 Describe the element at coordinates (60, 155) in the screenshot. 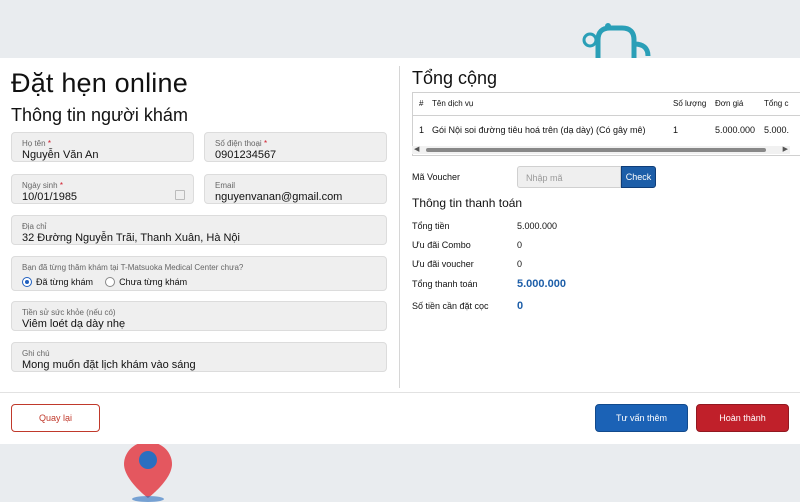

I see `name-value: Nguyễn Văn An` at that location.